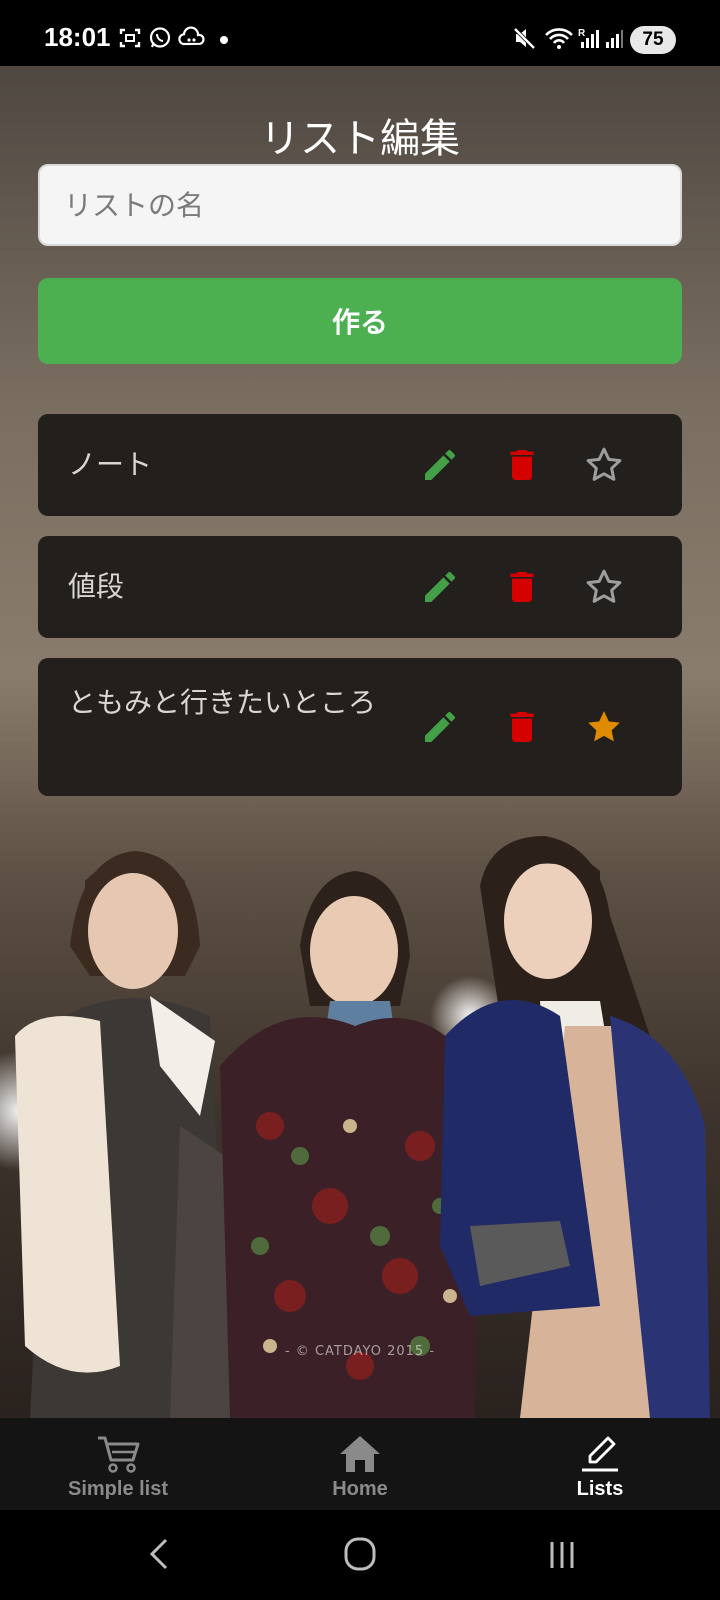 This screenshot has height=1600, width=720. I want to click on status-time: 18:01, so click(77, 37).